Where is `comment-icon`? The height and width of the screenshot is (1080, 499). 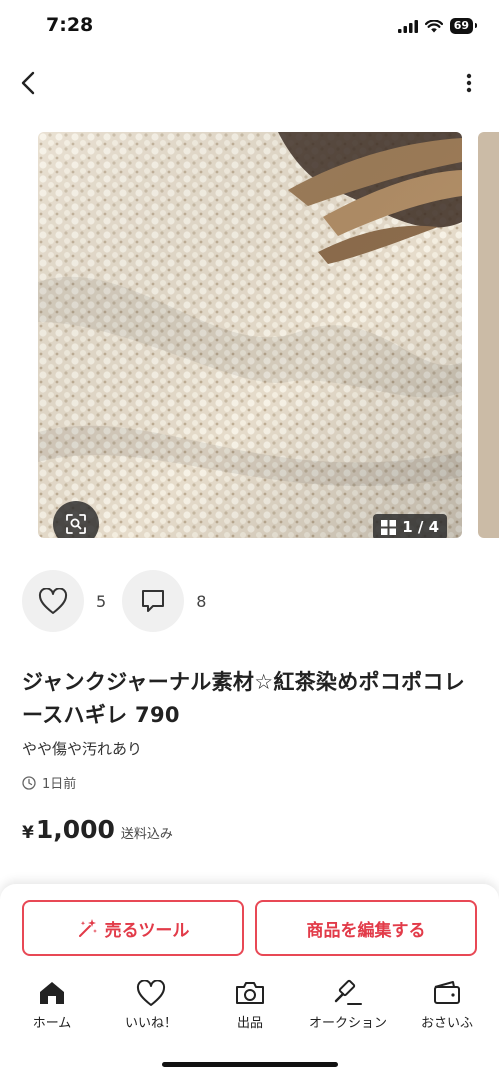
comment-icon is located at coordinates (153, 601).